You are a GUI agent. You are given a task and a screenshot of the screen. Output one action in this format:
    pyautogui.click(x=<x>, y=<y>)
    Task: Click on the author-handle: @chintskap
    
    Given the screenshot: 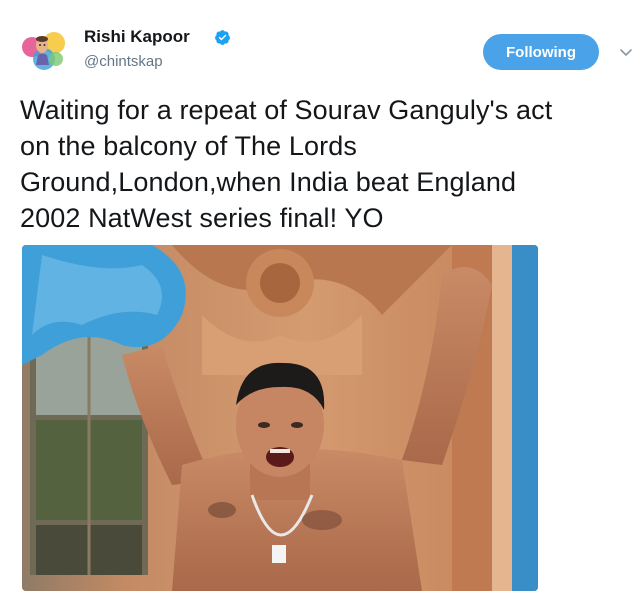 What is the action you would take?
    pyautogui.click(x=123, y=61)
    